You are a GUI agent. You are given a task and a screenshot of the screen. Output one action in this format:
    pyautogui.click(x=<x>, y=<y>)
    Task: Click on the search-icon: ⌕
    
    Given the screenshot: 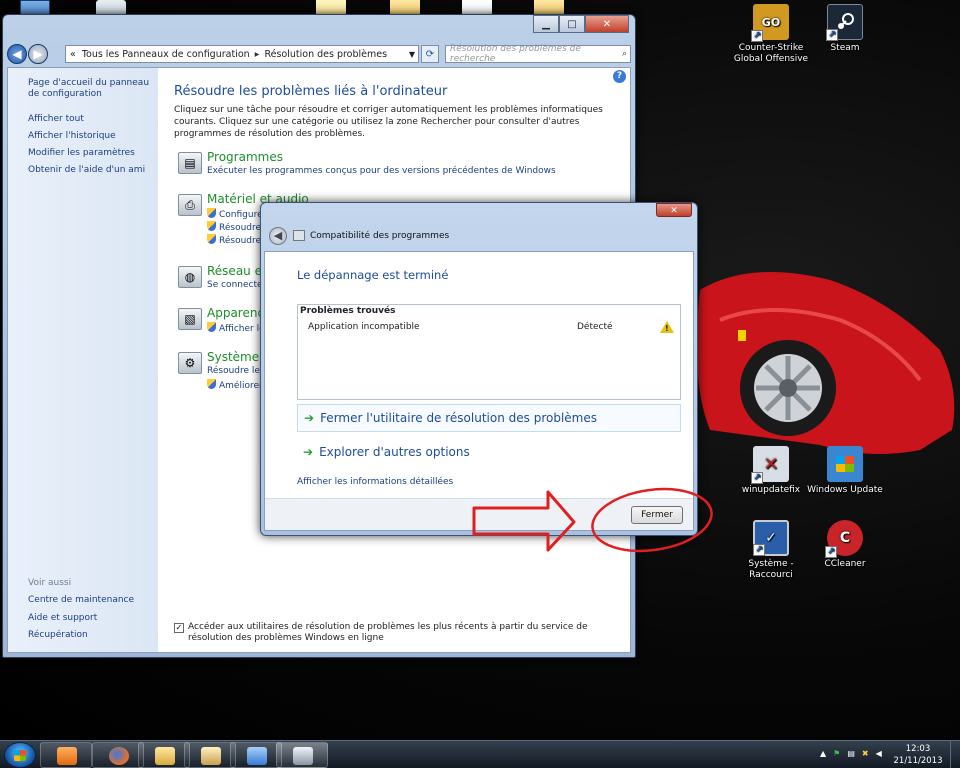 What is the action you would take?
    pyautogui.click(x=624, y=54)
    